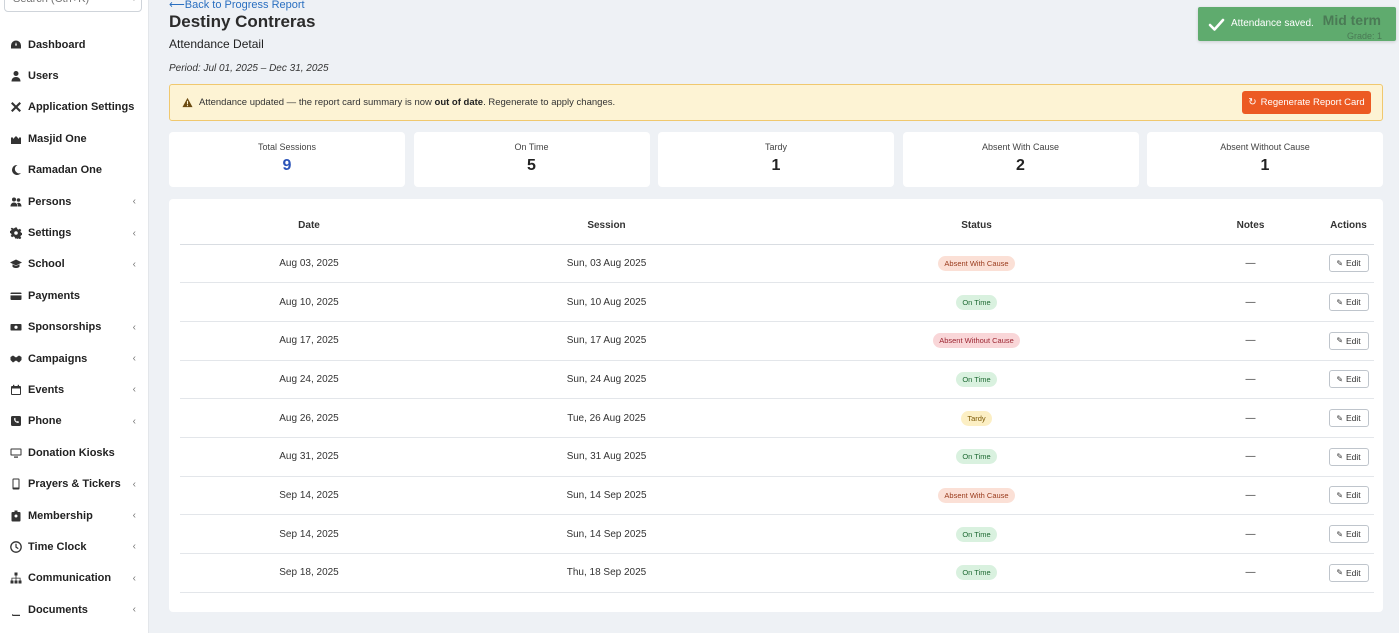 The width and height of the screenshot is (1399, 633). What do you see at coordinates (74, 264) in the screenshot?
I see `sidebar-item-school: School ‹` at bounding box center [74, 264].